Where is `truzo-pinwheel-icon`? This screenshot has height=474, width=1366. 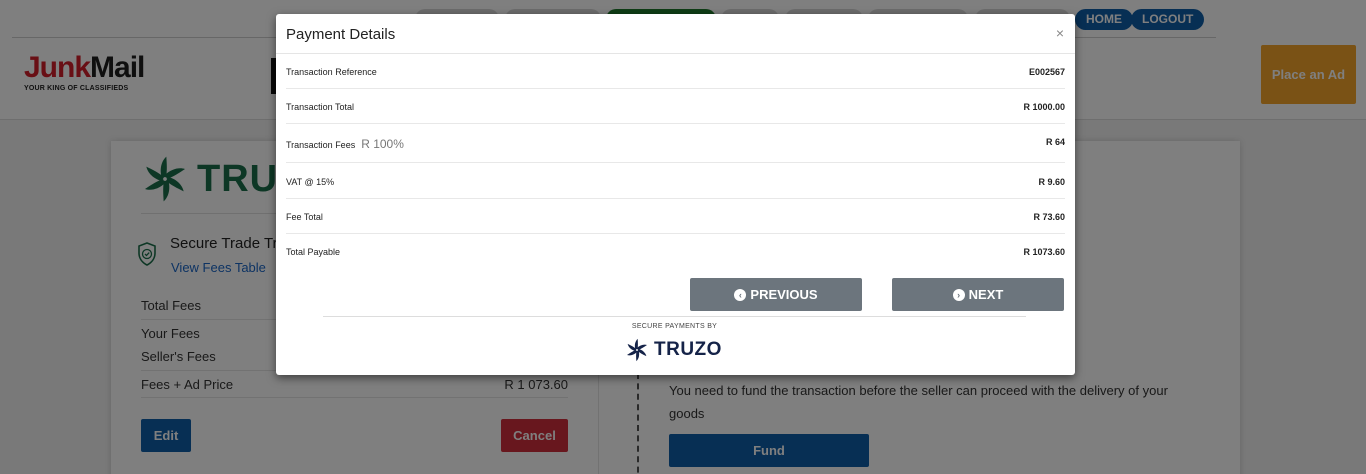 truzo-pinwheel-icon is located at coordinates (637, 350).